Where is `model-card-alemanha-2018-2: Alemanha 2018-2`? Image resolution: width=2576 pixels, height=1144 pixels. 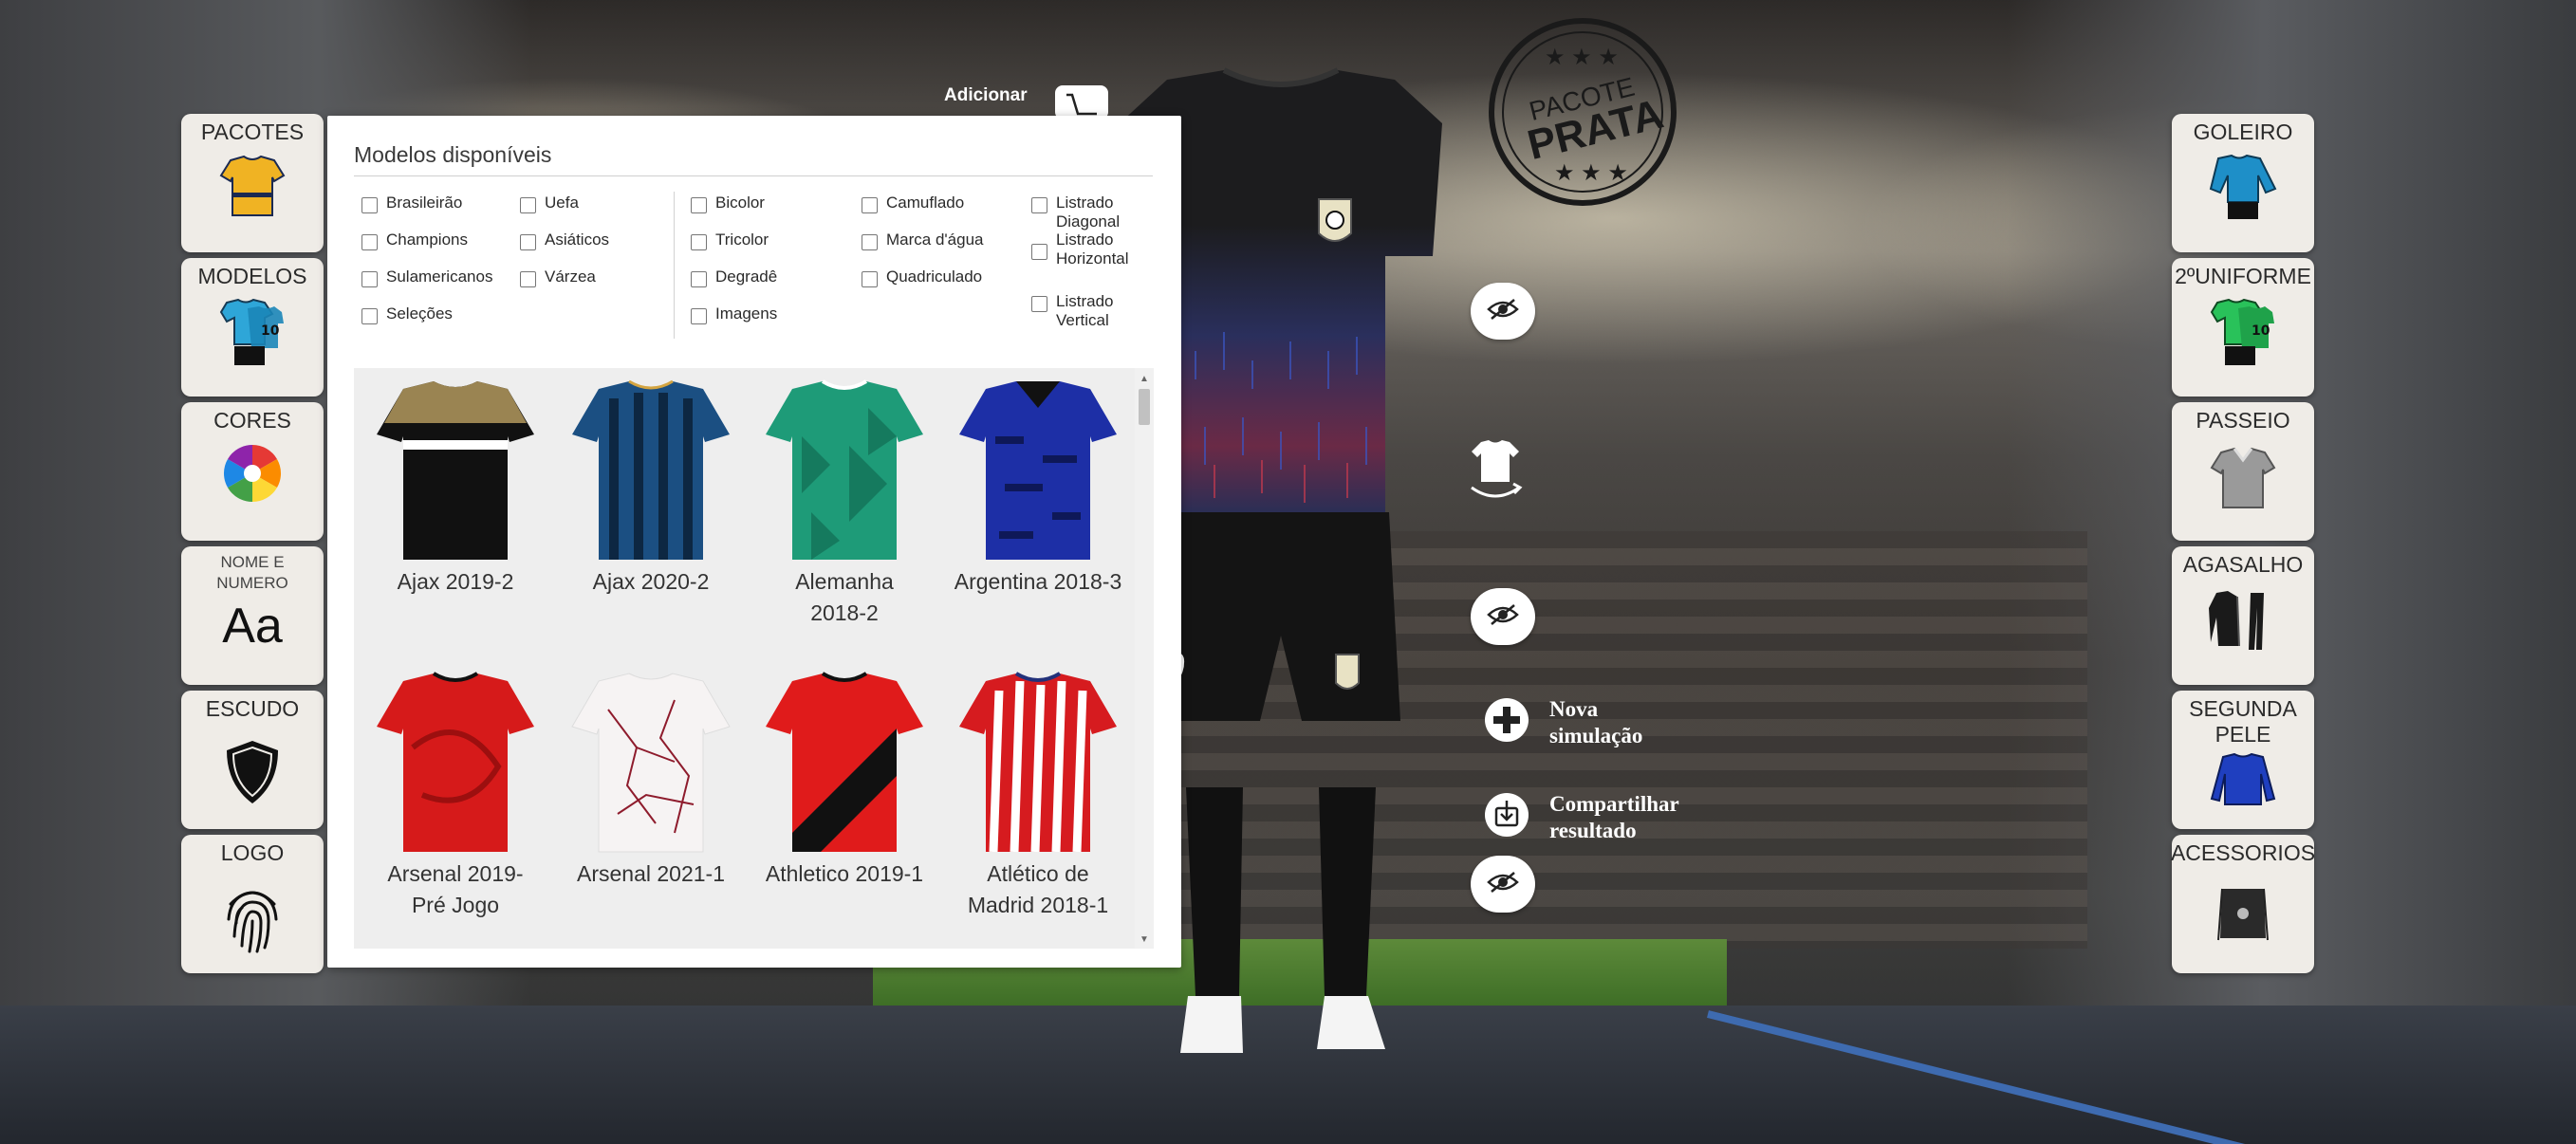 model-card-alemanha-2018-2: Alemanha 2018-2 is located at coordinates (844, 504).